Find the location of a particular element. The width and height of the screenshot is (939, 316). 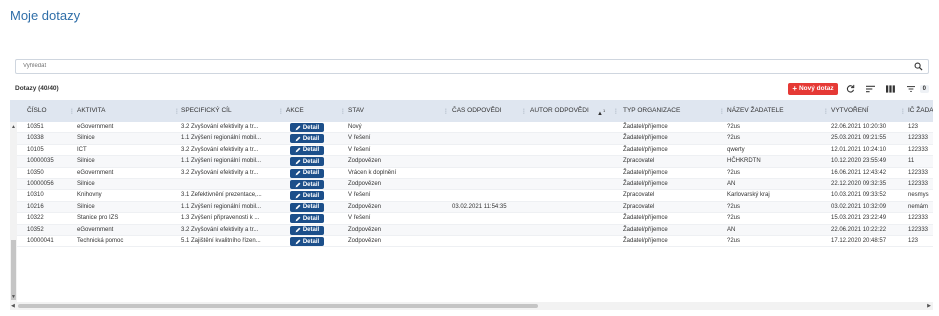

column-header-aktivita: AKTIVITA is located at coordinates (91, 111).